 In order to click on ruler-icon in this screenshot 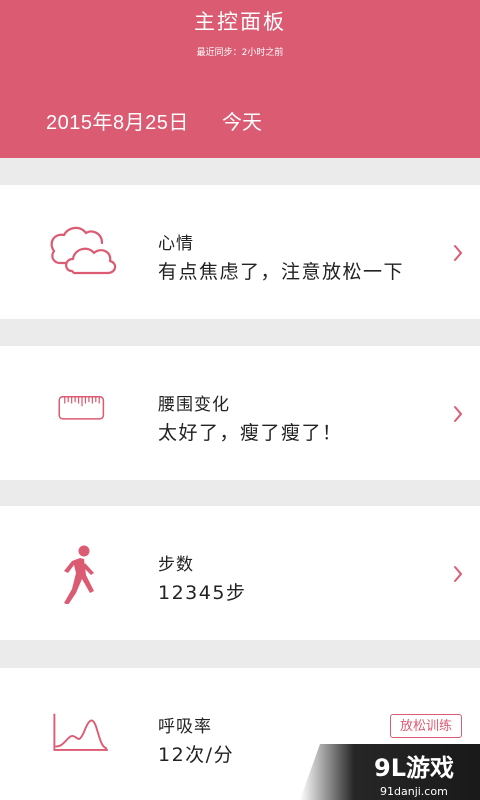, I will do `click(81, 408)`.